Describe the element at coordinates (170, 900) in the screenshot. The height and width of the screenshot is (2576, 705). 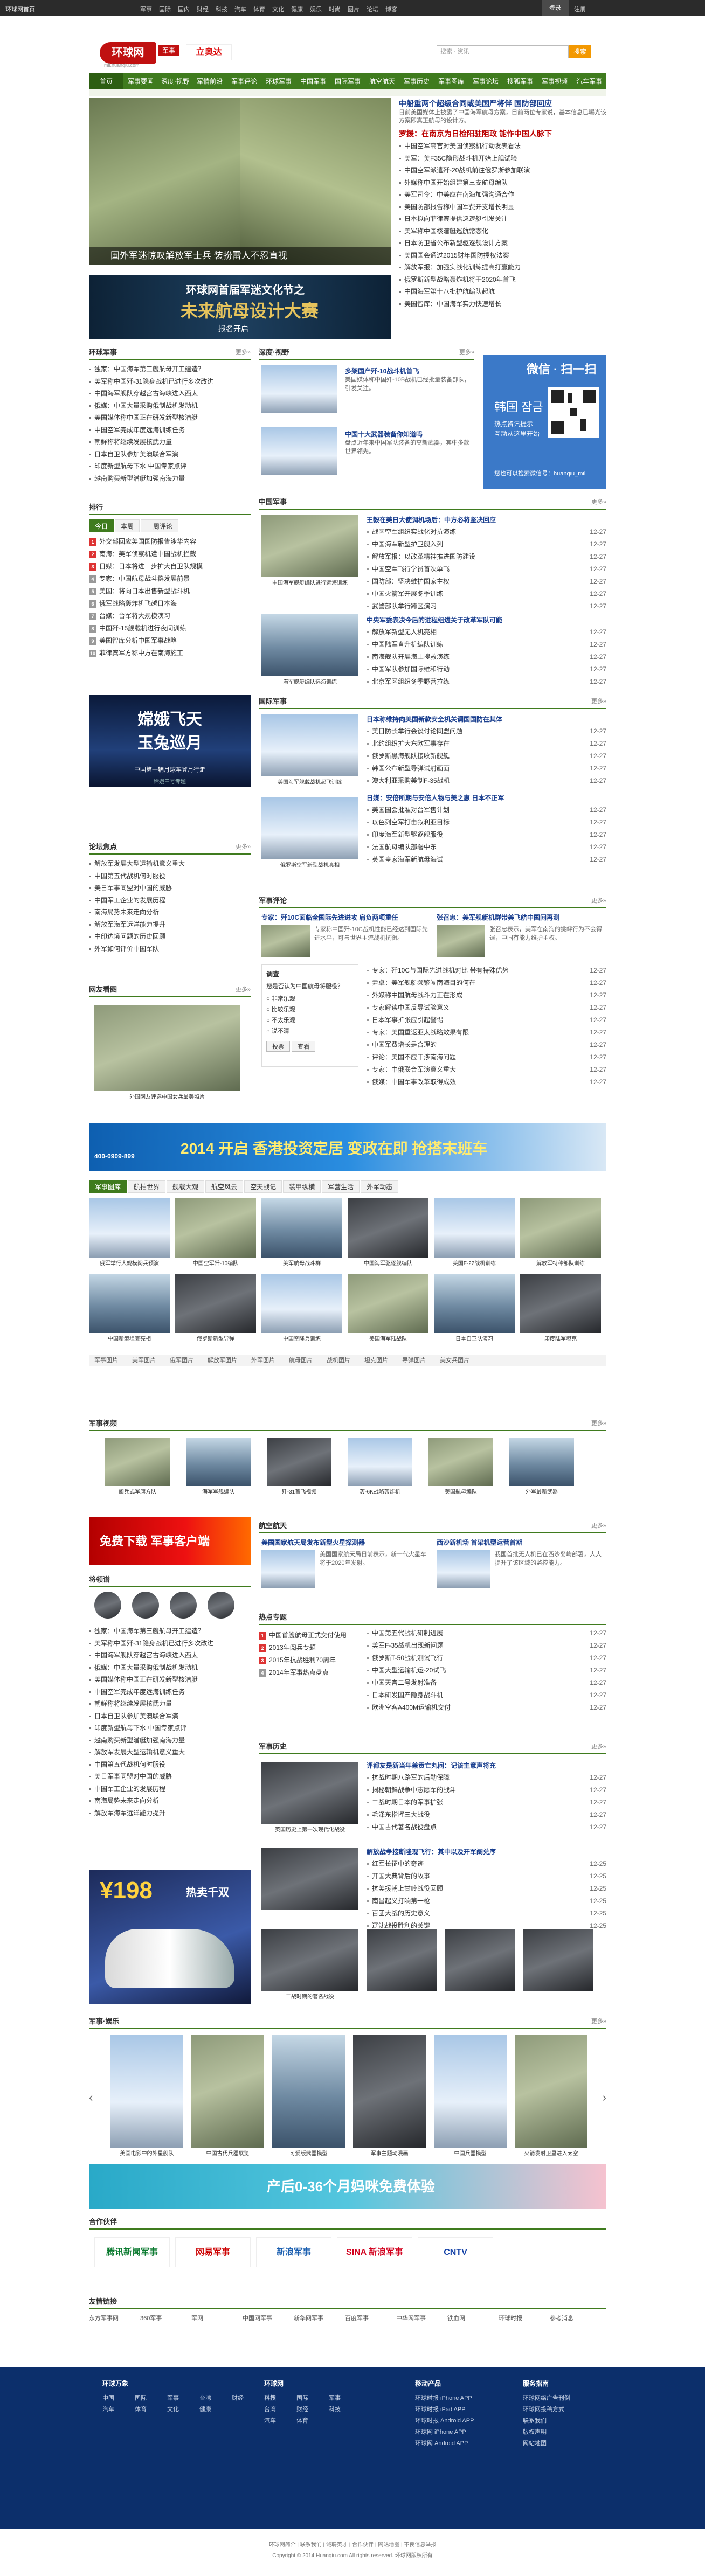
I see `forum-item: 中国军工企业的发展历程` at that location.